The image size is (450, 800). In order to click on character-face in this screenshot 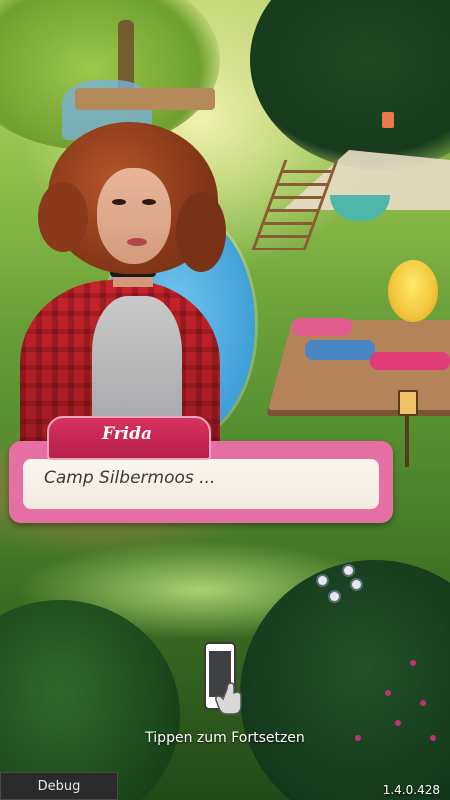, I will do `click(134, 216)`.